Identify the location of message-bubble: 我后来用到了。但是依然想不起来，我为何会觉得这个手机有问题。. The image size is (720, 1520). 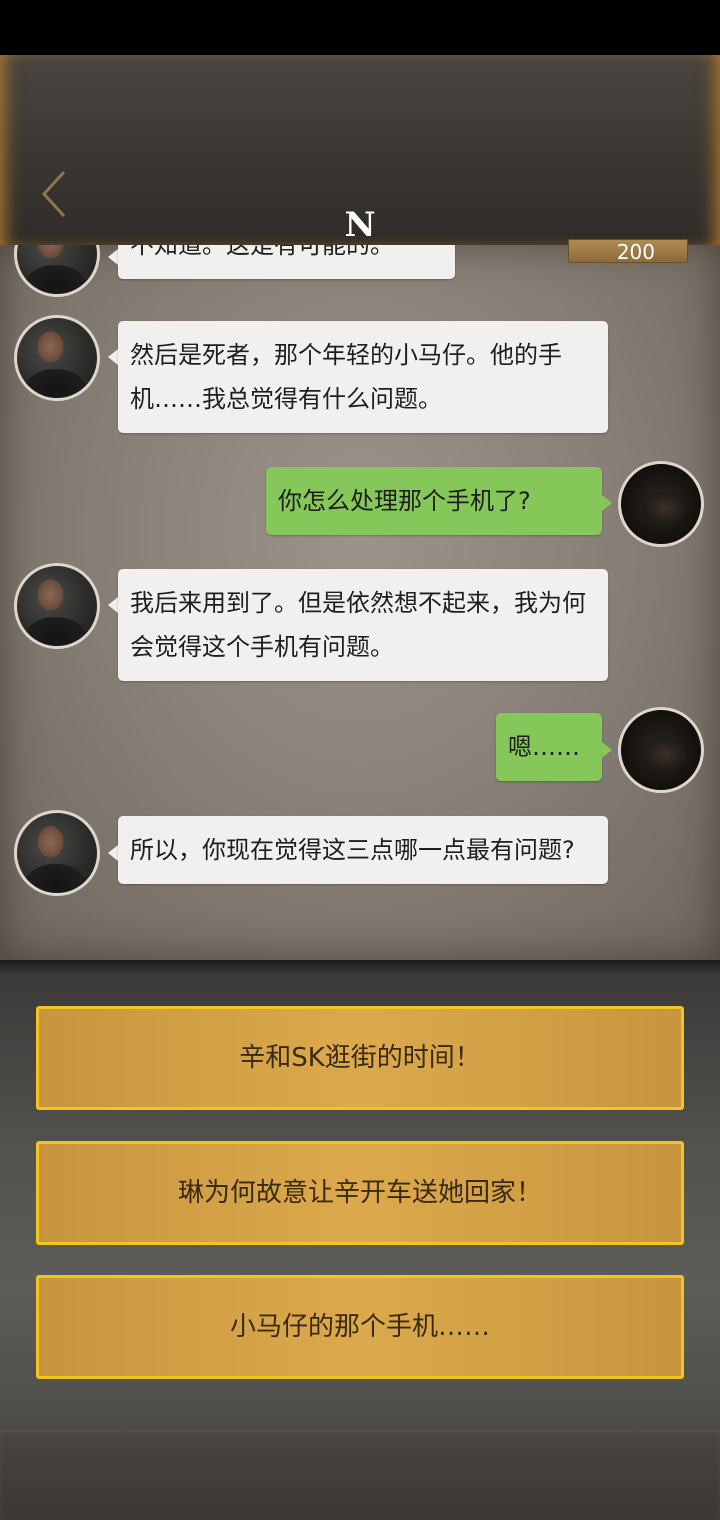
(363, 625).